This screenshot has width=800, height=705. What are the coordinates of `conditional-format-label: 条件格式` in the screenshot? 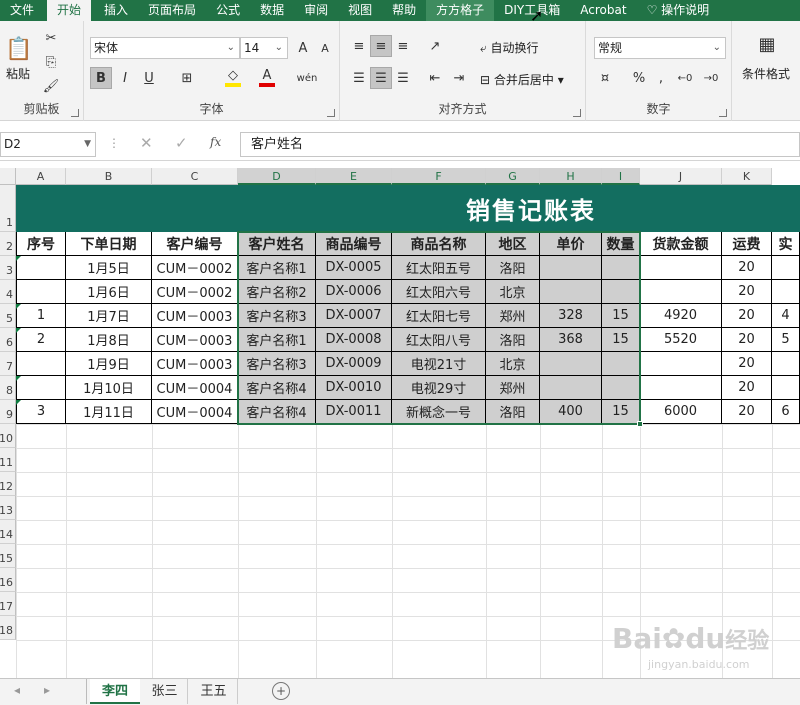 It's located at (766, 73).